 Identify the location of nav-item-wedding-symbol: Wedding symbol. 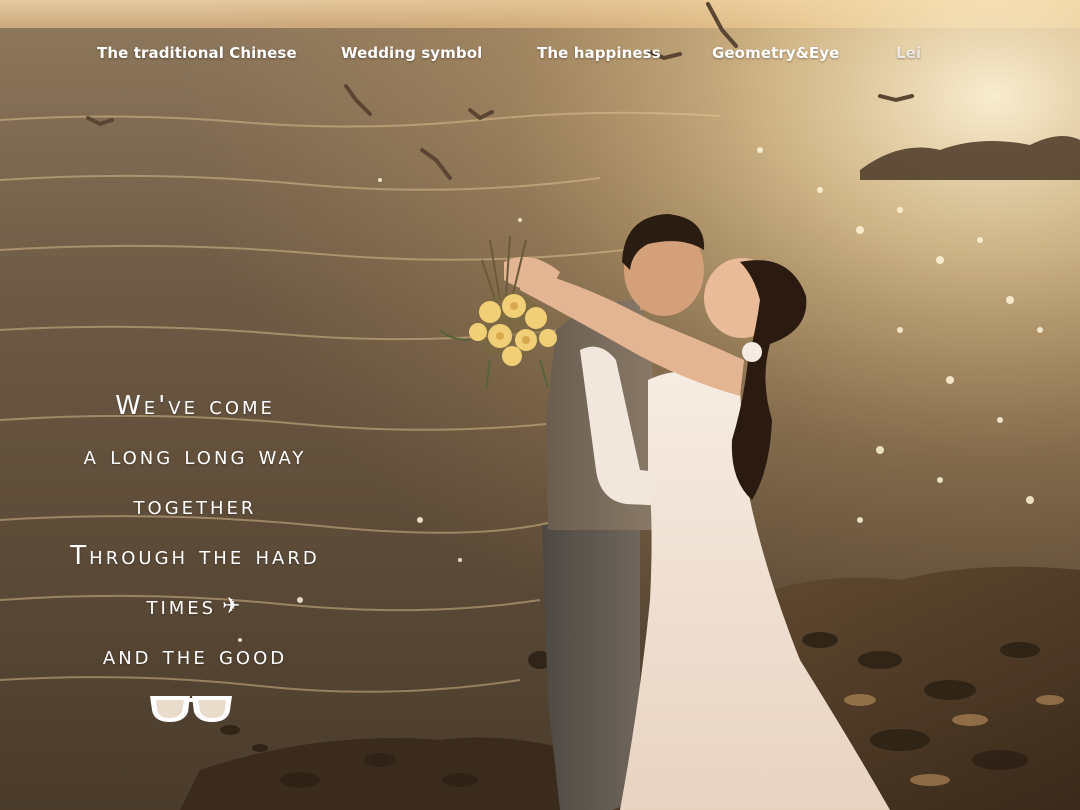
(411, 53).